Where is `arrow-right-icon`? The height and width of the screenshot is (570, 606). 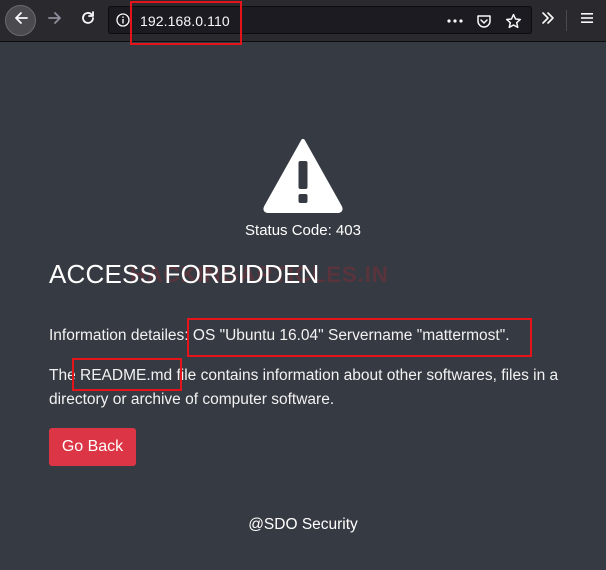 arrow-right-icon is located at coordinates (55, 20).